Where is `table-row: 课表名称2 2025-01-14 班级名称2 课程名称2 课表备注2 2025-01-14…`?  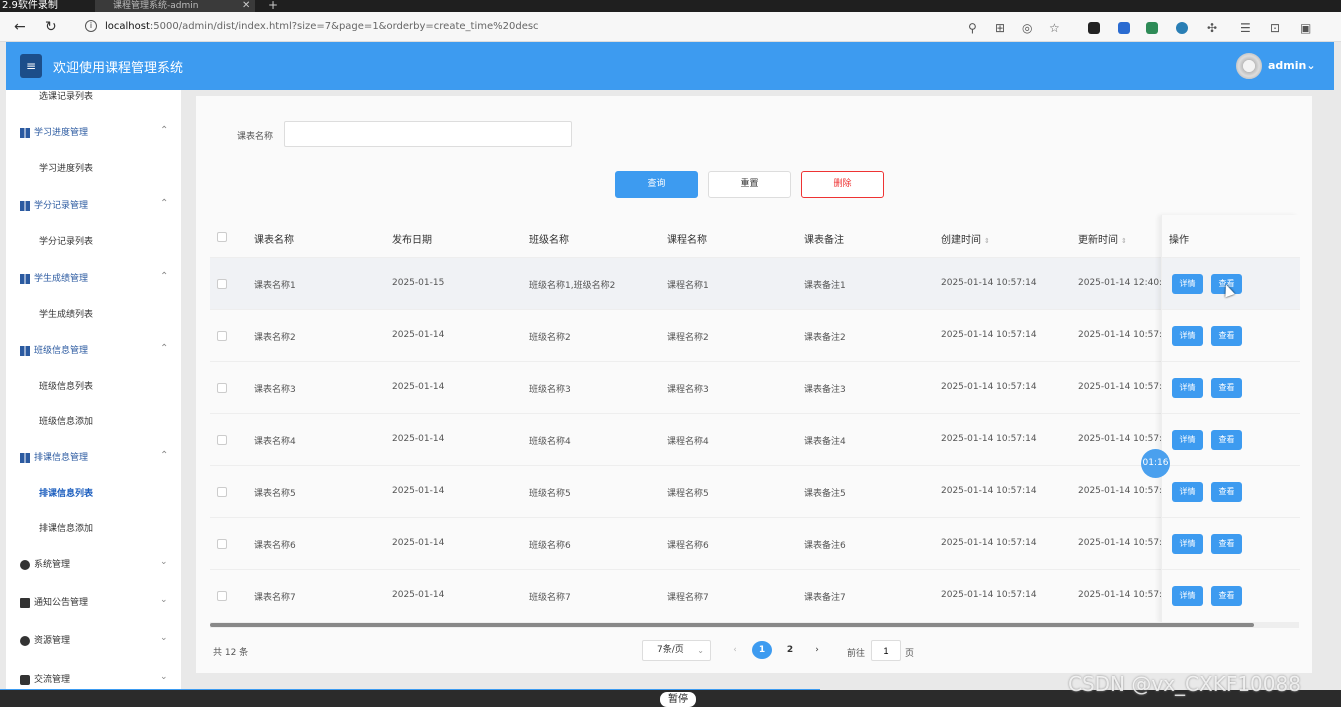
table-row: 课表名称2 2025-01-14 班级名称2 课程名称2 课表备注2 2025-01-14… is located at coordinates (754, 335).